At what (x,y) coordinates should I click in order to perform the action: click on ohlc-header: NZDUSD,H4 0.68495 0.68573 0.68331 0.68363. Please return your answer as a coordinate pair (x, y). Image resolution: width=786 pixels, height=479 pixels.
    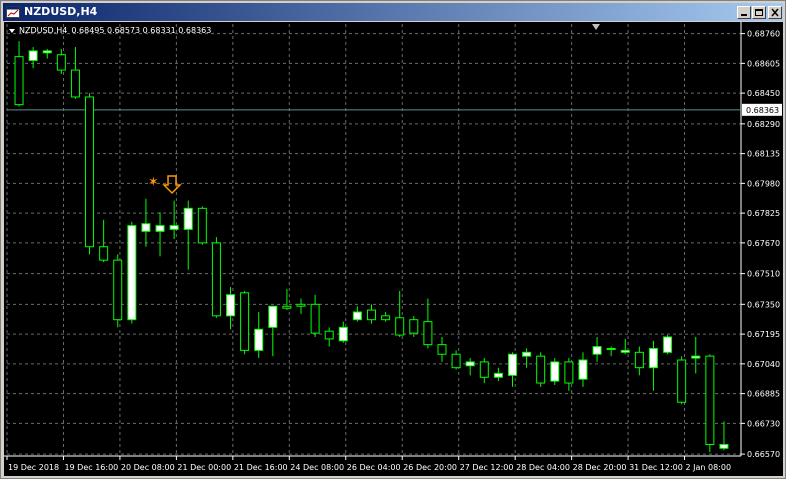
    Looking at the image, I should click on (115, 30).